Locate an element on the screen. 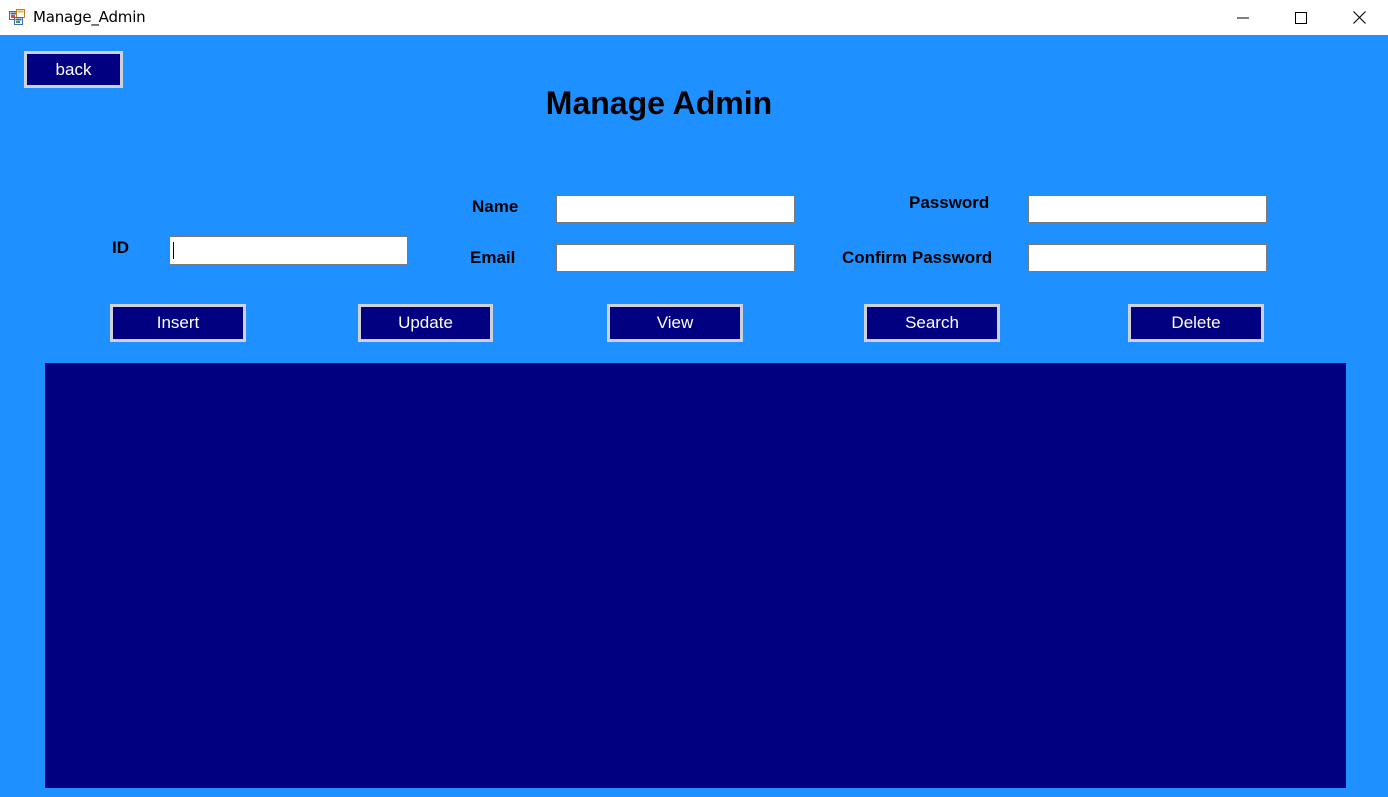 This screenshot has height=797, width=1388. text-caret is located at coordinates (173, 250).